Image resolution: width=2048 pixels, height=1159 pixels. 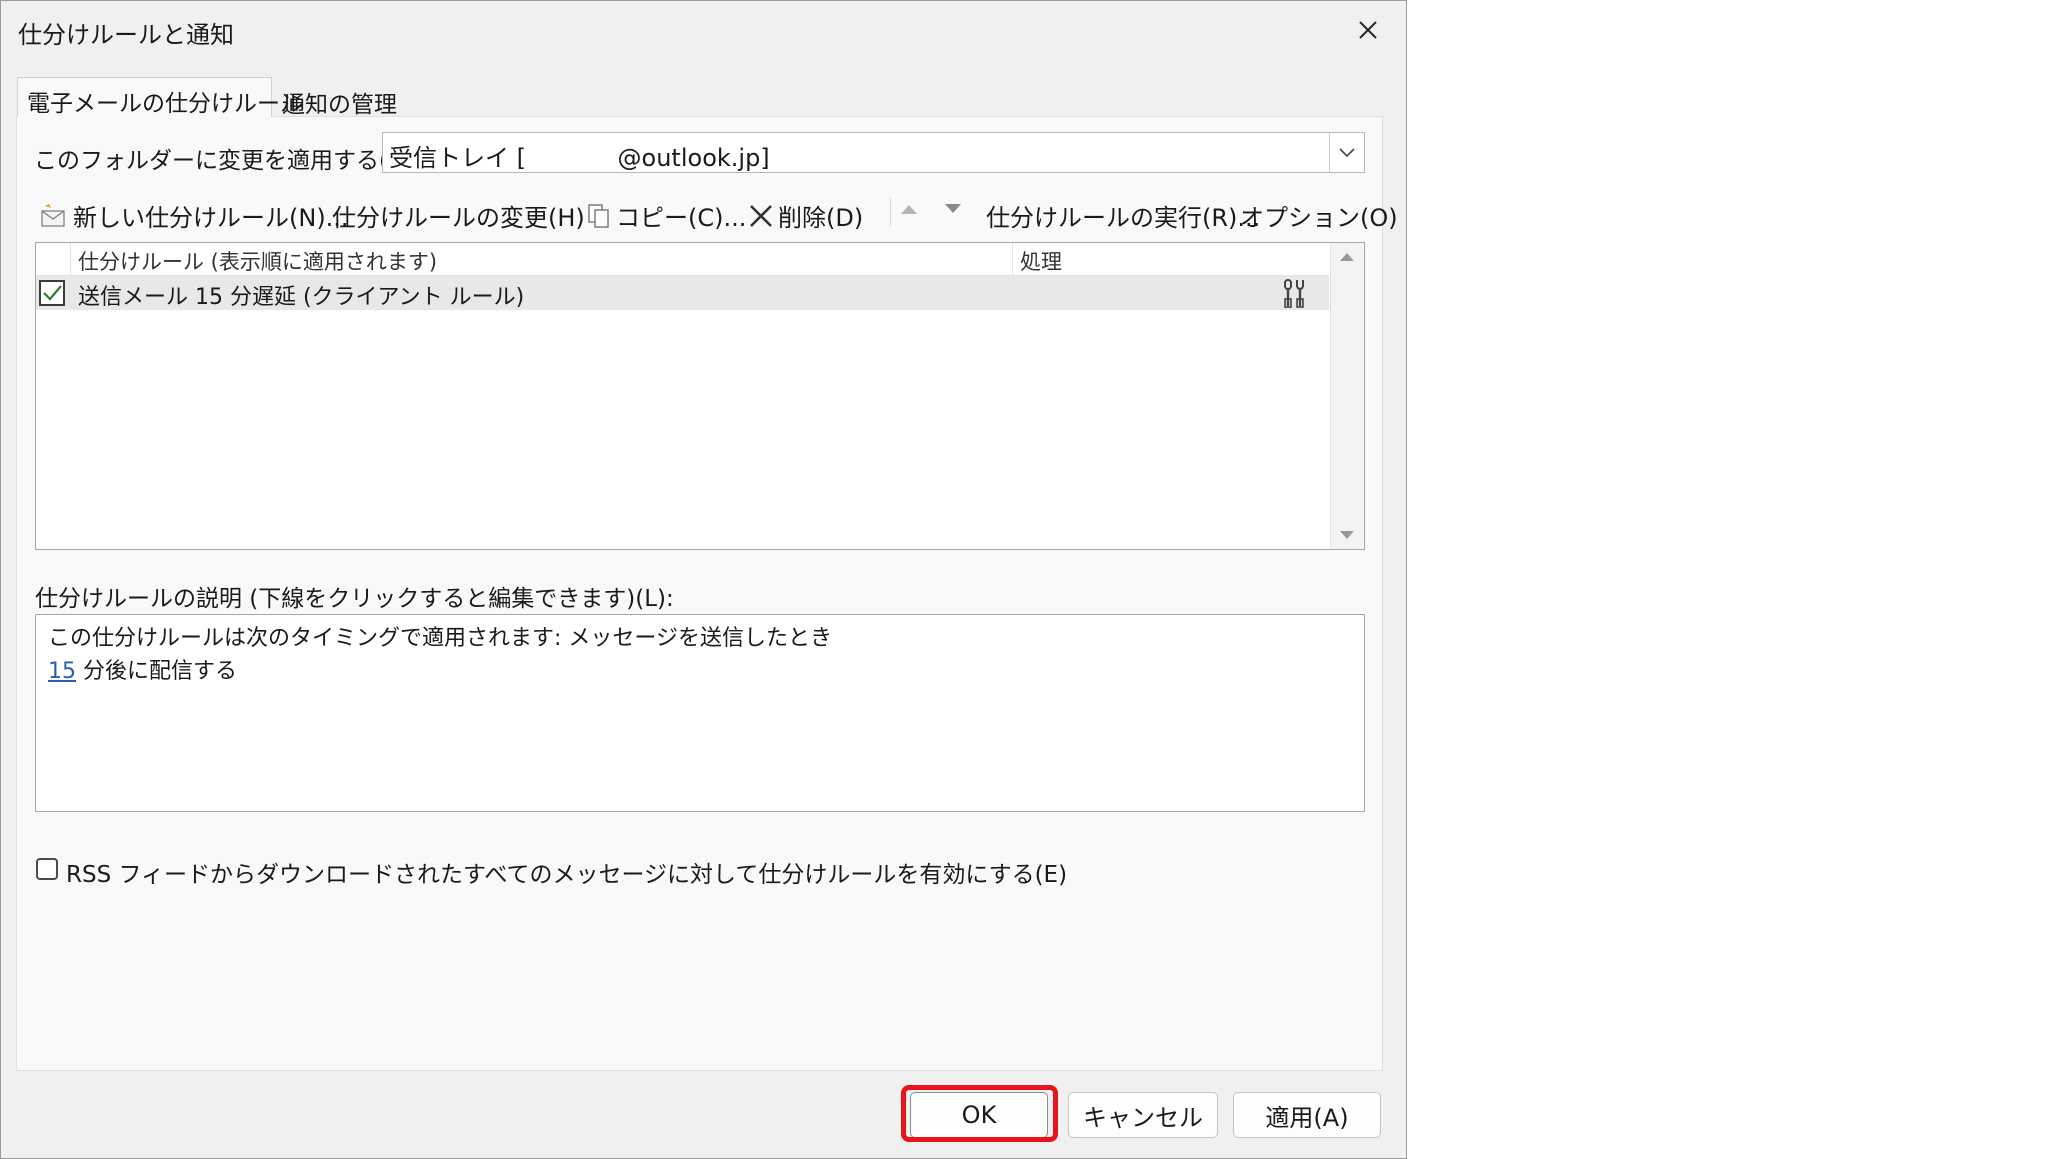 I want to click on close-button, so click(x=1368, y=30).